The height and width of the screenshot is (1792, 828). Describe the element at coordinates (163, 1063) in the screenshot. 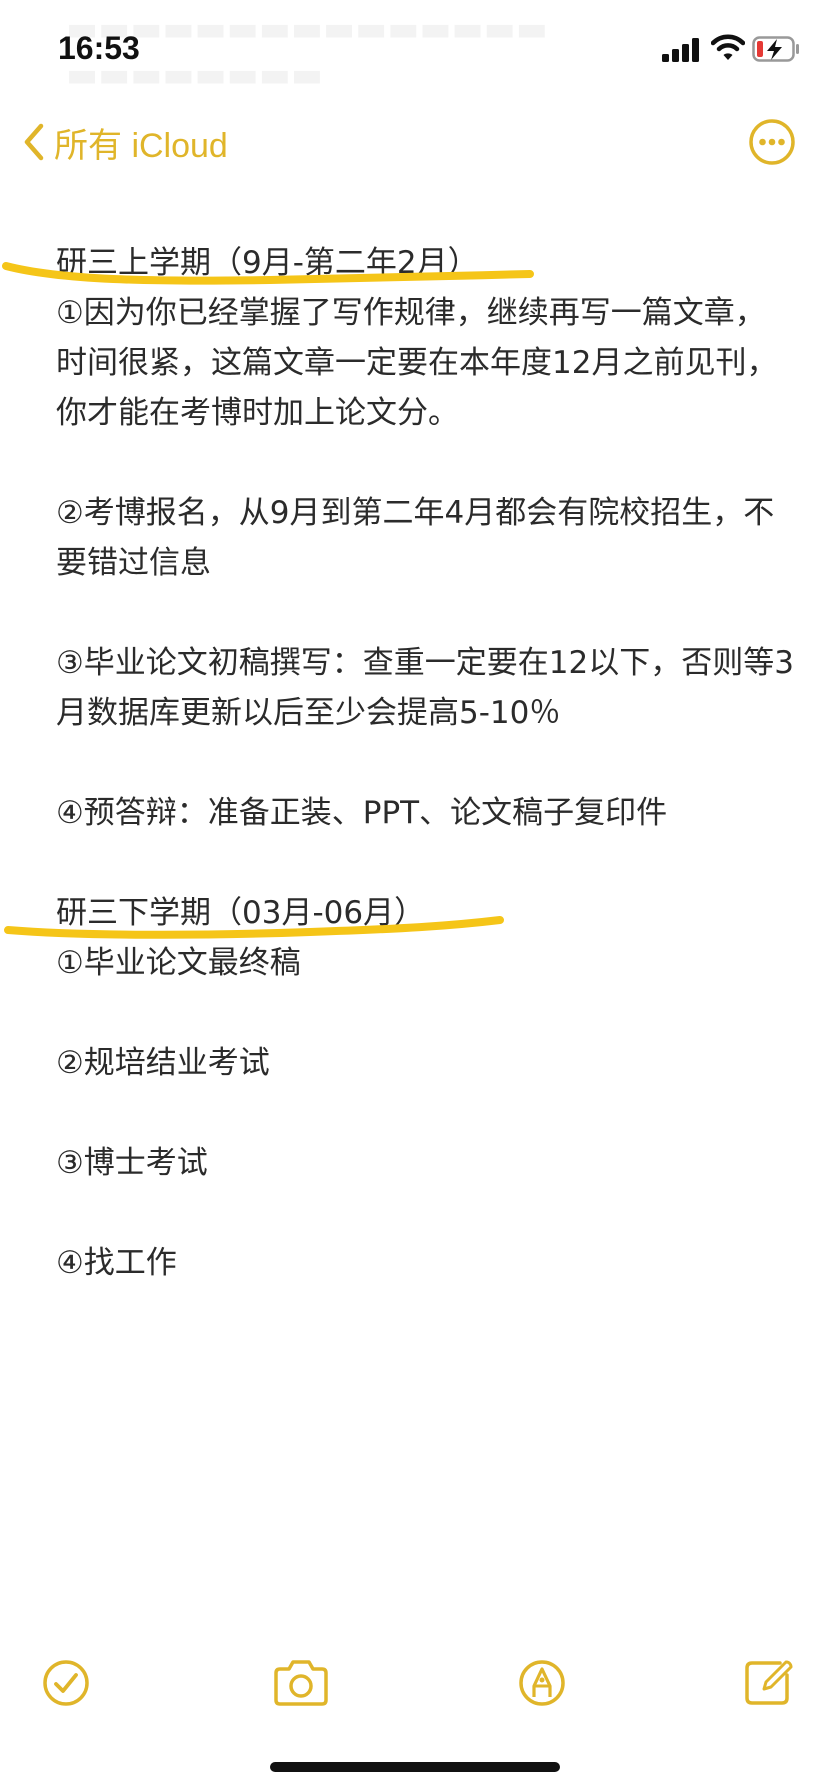

I see `list-item: ②规培结业考试` at that location.